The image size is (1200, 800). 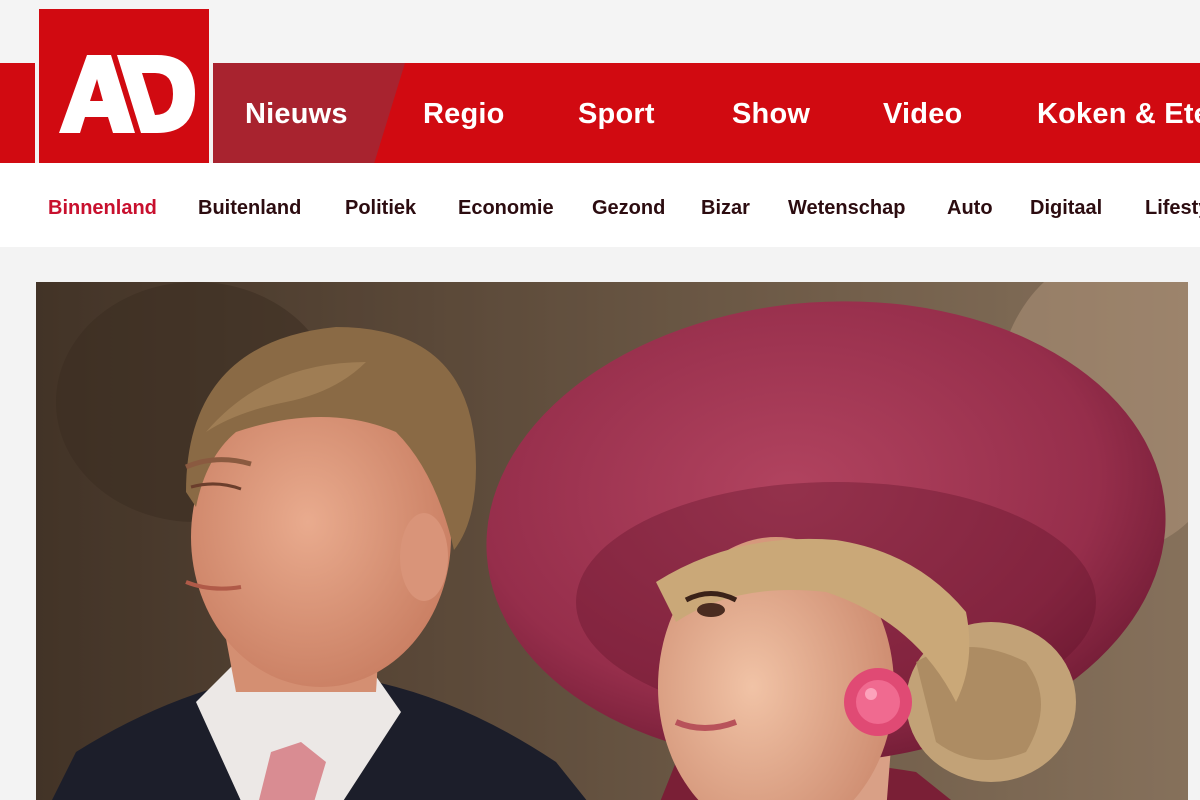 I want to click on sub-nav-item-bizar: Bizar, so click(x=725, y=205).